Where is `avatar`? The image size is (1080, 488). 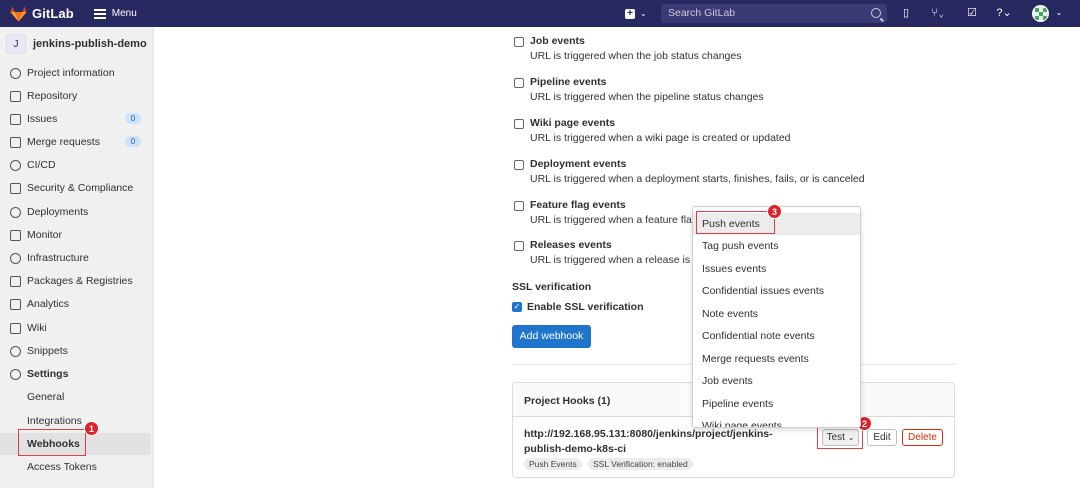 avatar is located at coordinates (1040, 13).